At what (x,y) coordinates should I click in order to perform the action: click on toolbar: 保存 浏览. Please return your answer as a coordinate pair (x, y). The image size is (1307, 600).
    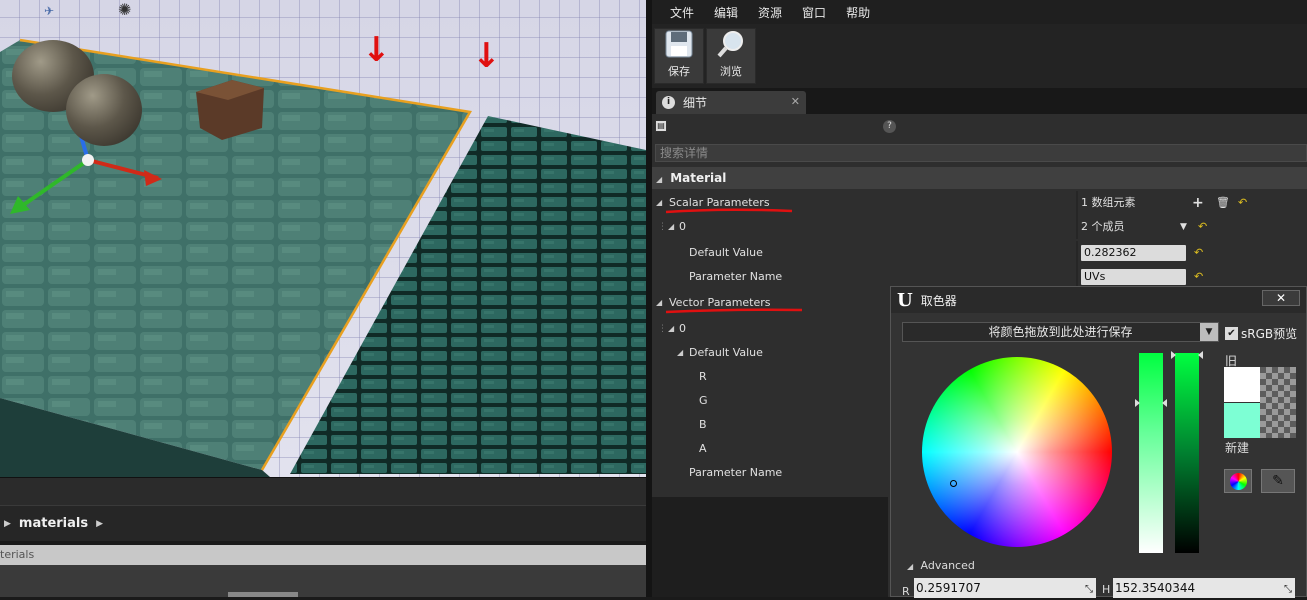
    Looking at the image, I should click on (979, 56).